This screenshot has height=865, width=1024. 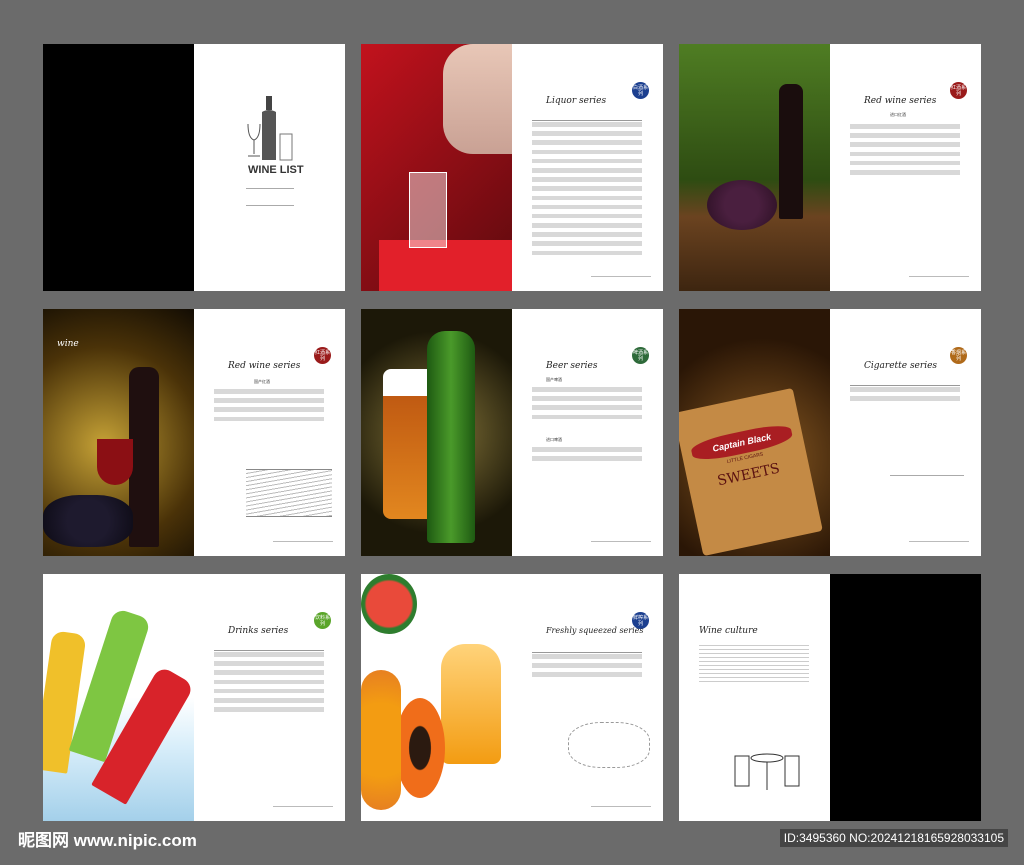 What do you see at coordinates (451, 437) in the screenshot?
I see `beer-bottle` at bounding box center [451, 437].